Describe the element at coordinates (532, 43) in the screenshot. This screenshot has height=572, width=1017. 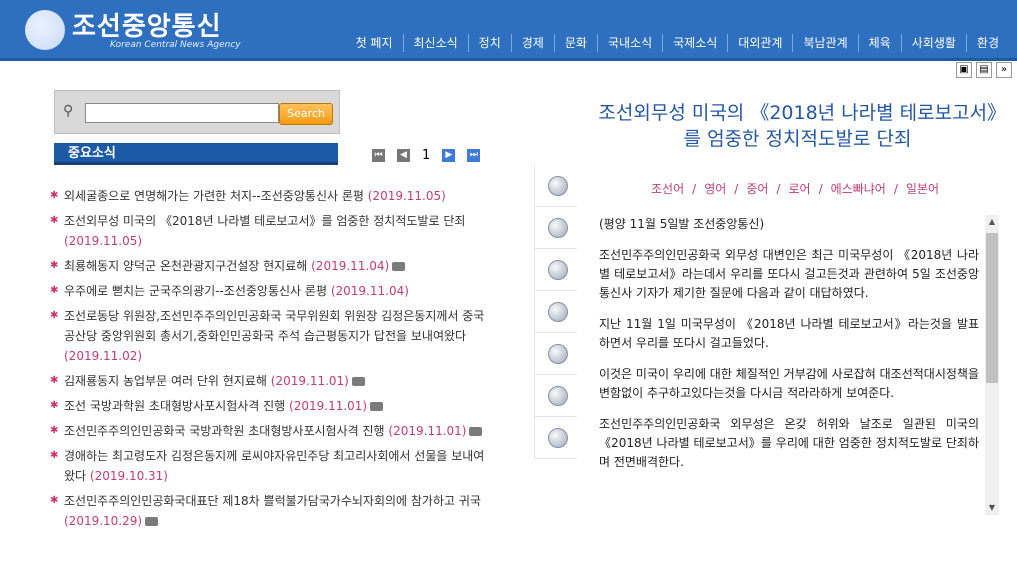
I see `nav-item: 경제` at that location.